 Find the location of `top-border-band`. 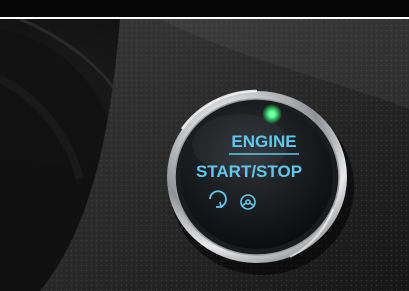

top-border-band is located at coordinates (204, 8).